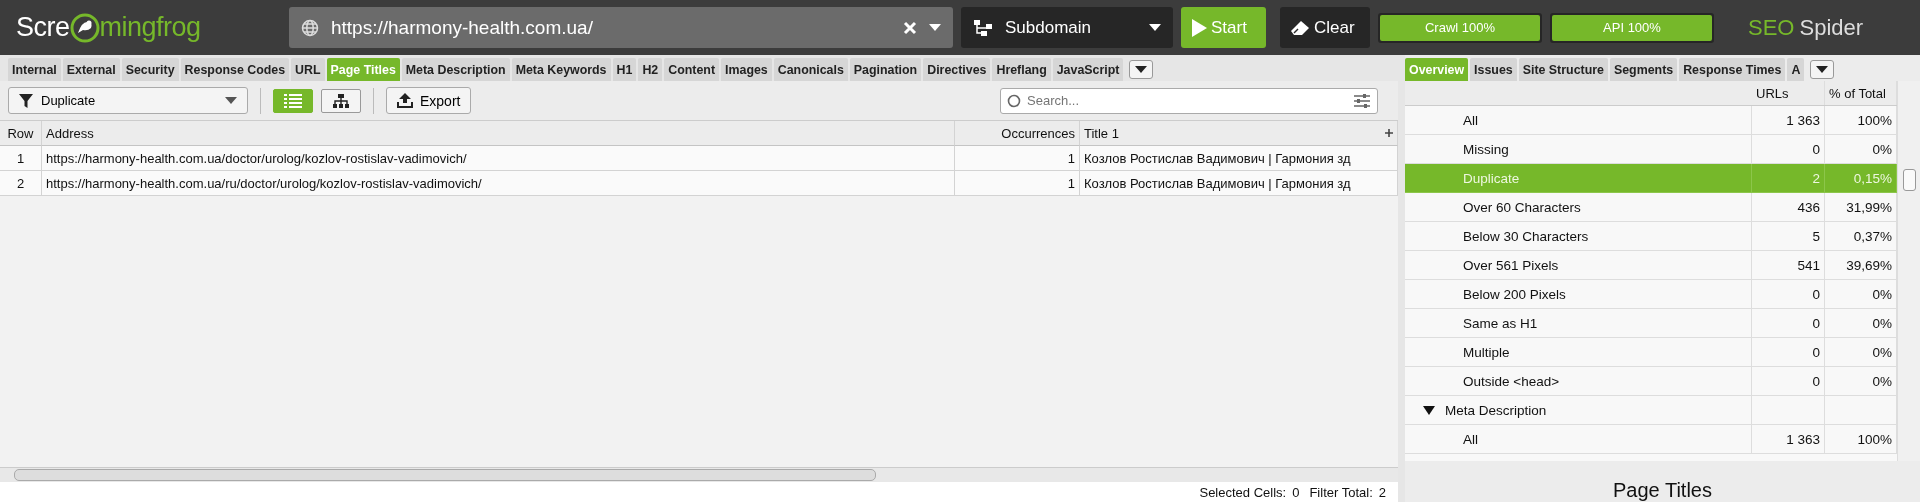 The height and width of the screenshot is (502, 1920). What do you see at coordinates (1578, 352) in the screenshot?
I see `row-label: Multiple` at bounding box center [1578, 352].